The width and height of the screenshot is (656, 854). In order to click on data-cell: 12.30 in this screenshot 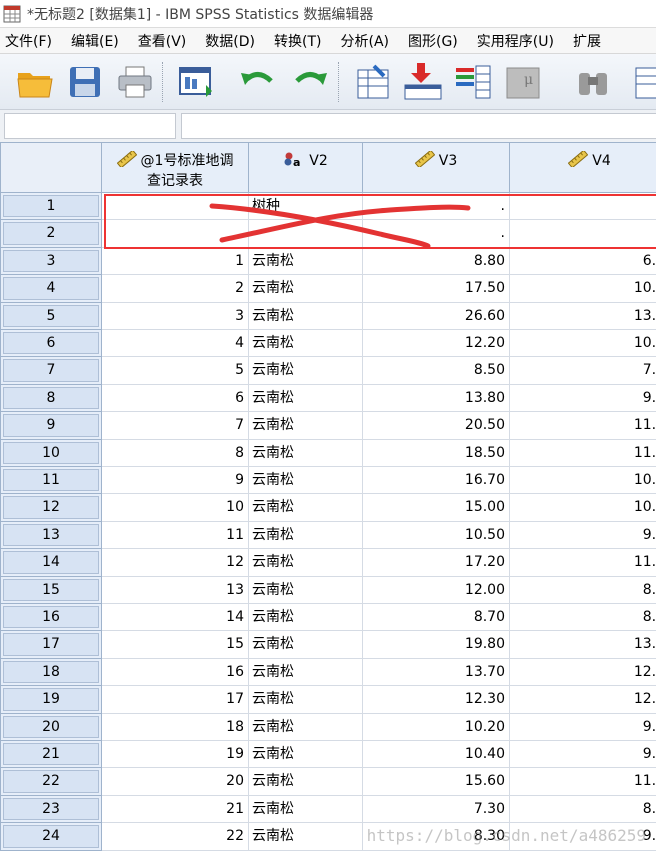, I will do `click(436, 700)`.